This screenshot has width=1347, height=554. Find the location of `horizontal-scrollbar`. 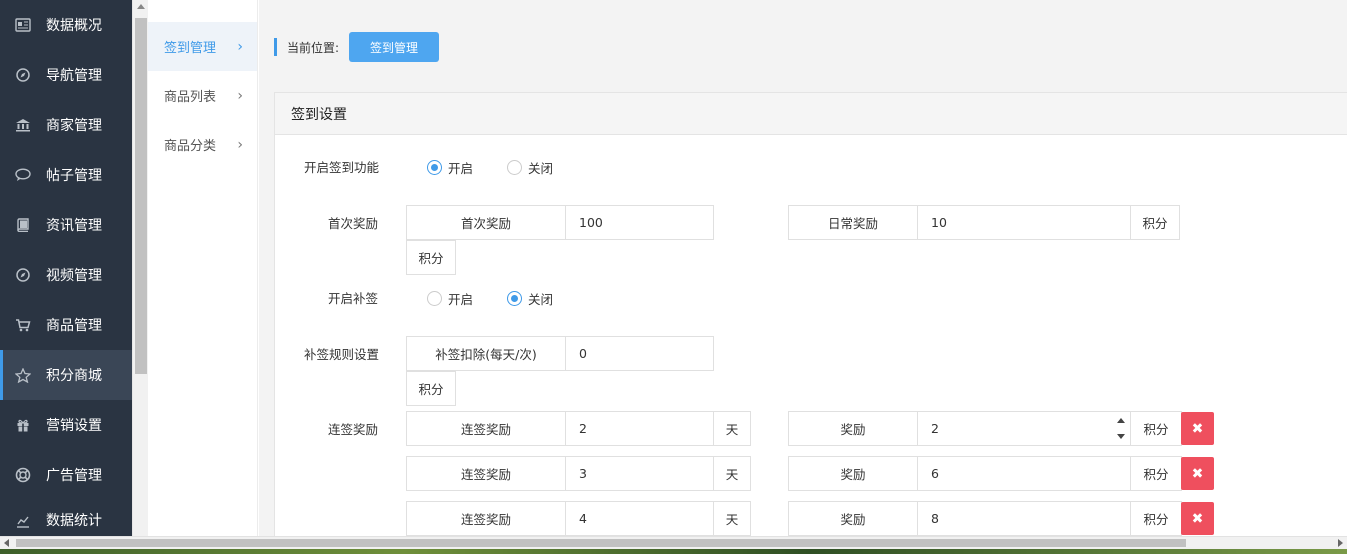

horizontal-scrollbar is located at coordinates (673, 542).